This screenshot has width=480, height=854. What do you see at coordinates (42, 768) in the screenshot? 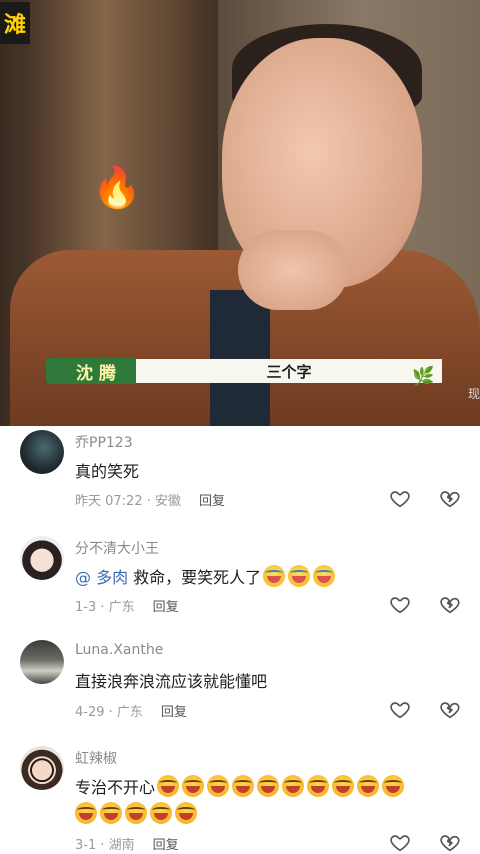
I see `sunglasses-girl-avatar` at bounding box center [42, 768].